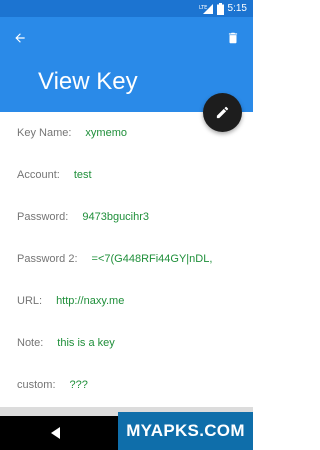 This screenshot has height=450, width=320. Describe the element at coordinates (56, 433) in the screenshot. I see `nav-back-icon` at that location.